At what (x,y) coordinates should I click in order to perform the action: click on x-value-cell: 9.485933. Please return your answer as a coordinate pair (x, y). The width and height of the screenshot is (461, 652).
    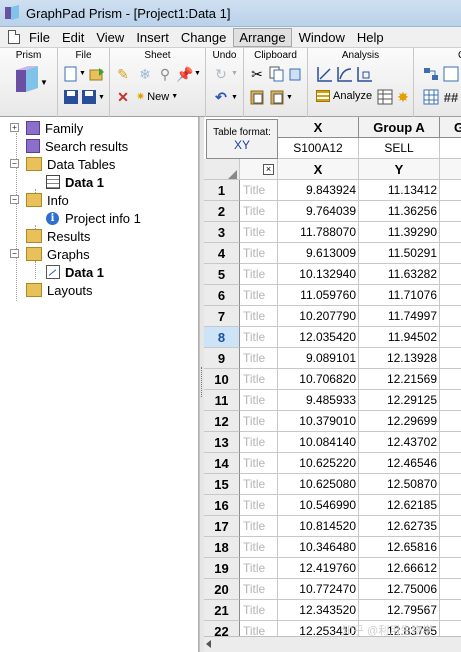
    Looking at the image, I should click on (318, 400).